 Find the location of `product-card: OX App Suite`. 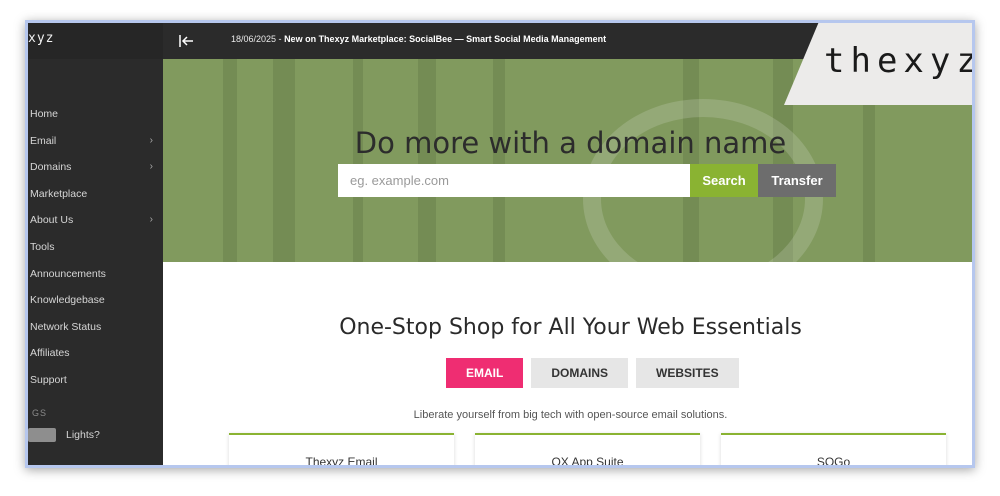

product-card: OX App Suite is located at coordinates (587, 450).